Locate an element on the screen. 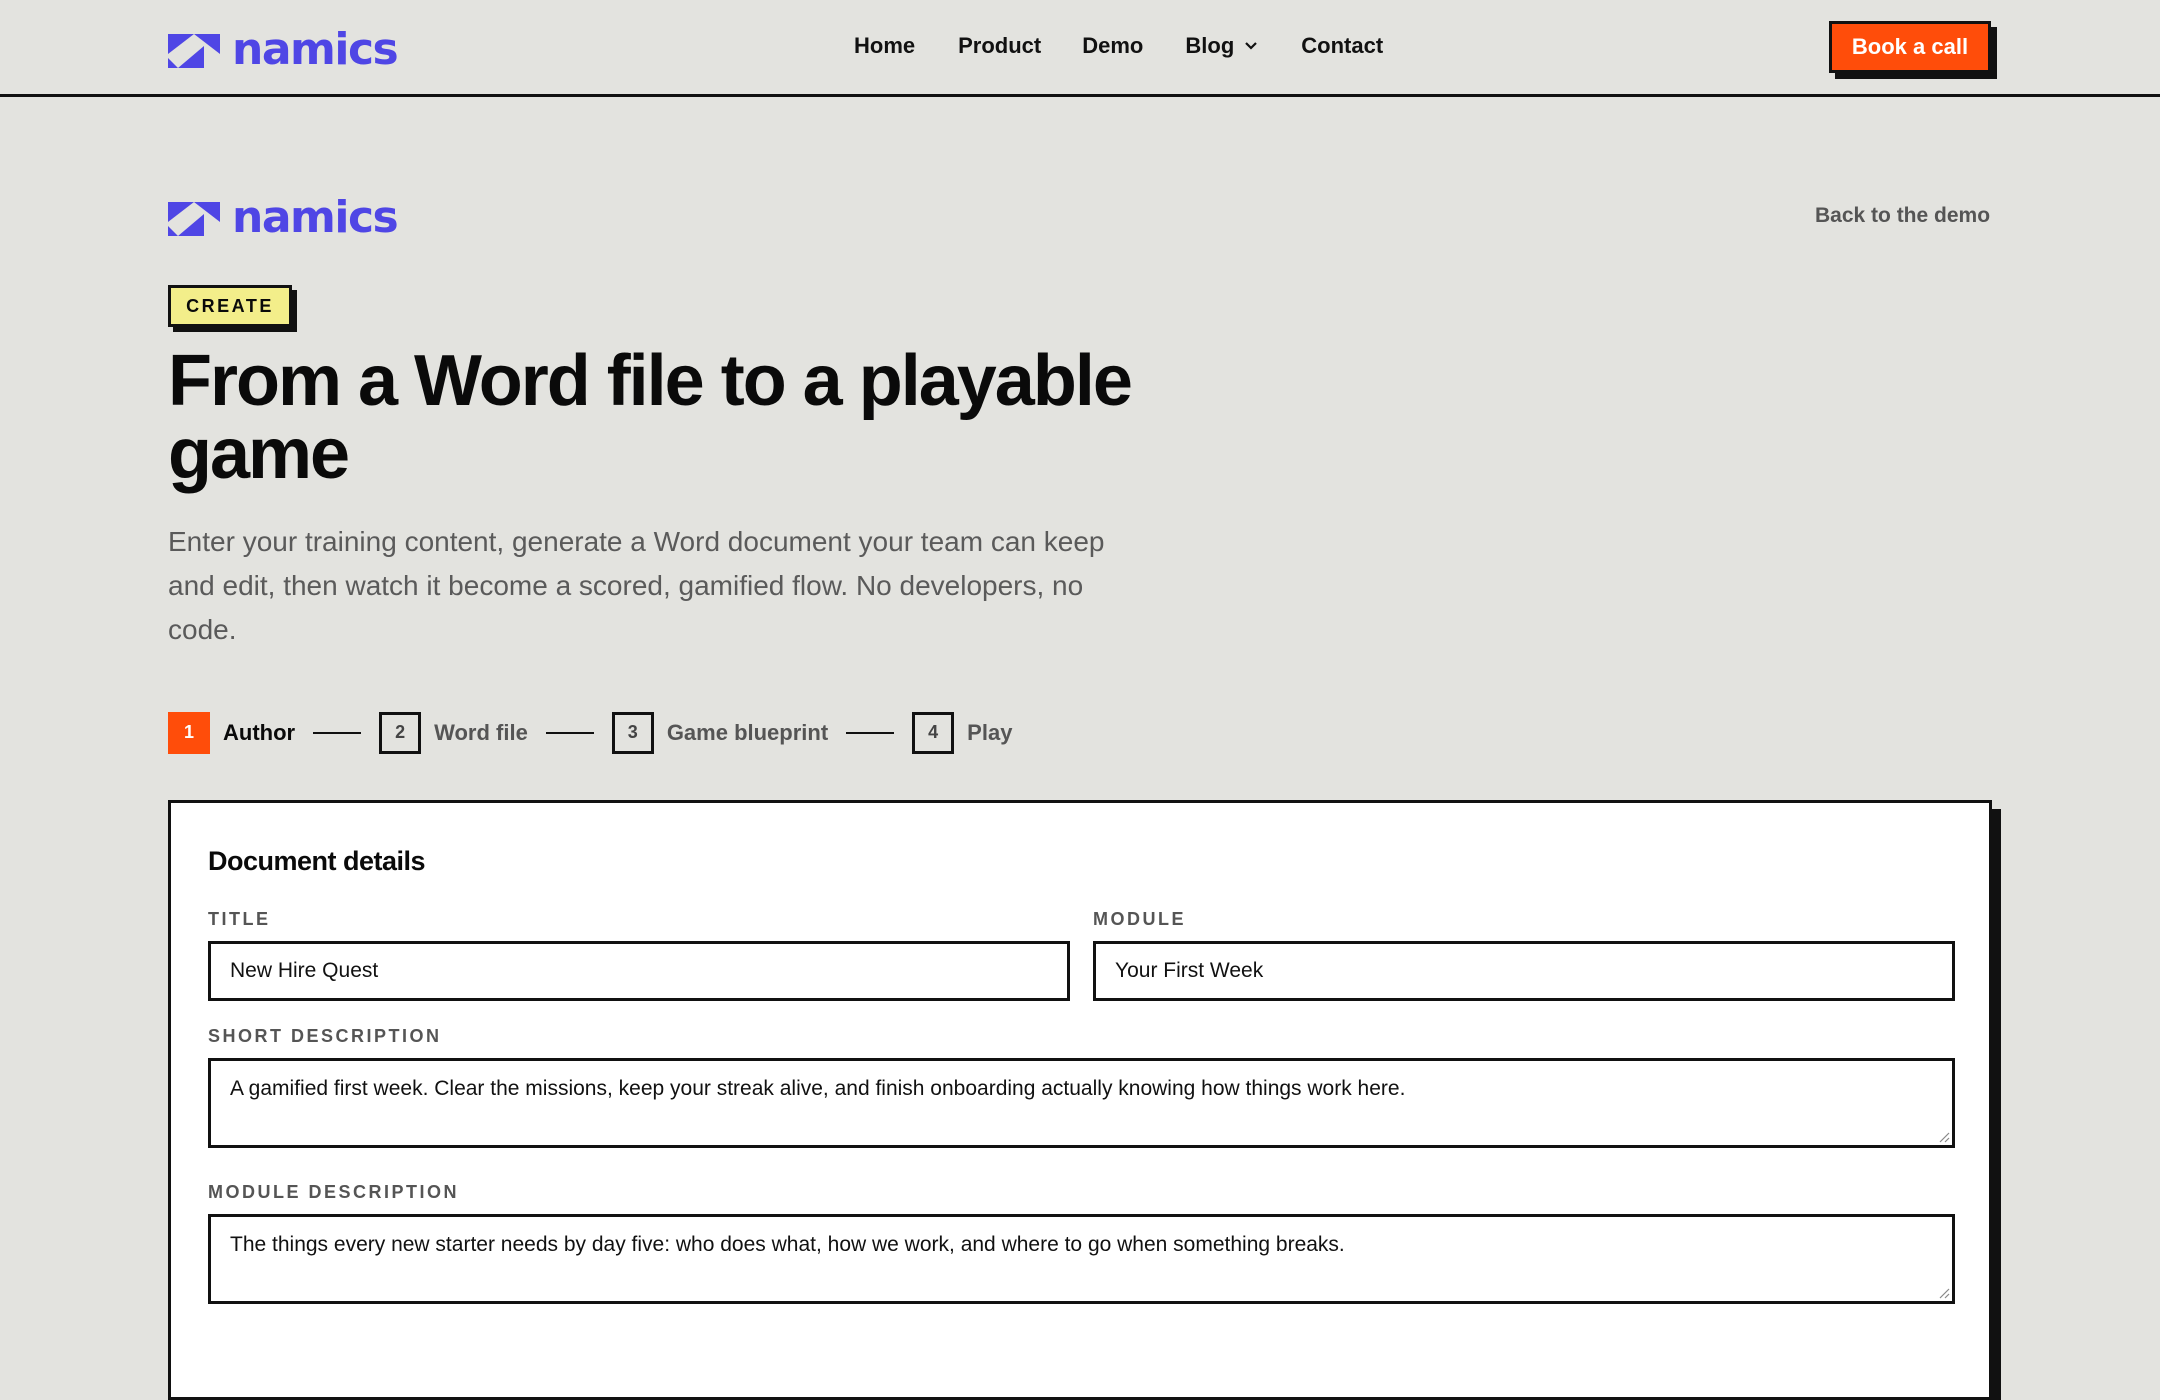 This screenshot has width=2160, height=1400. short-description-label: SHORT DESCRIPTION is located at coordinates (325, 1036).